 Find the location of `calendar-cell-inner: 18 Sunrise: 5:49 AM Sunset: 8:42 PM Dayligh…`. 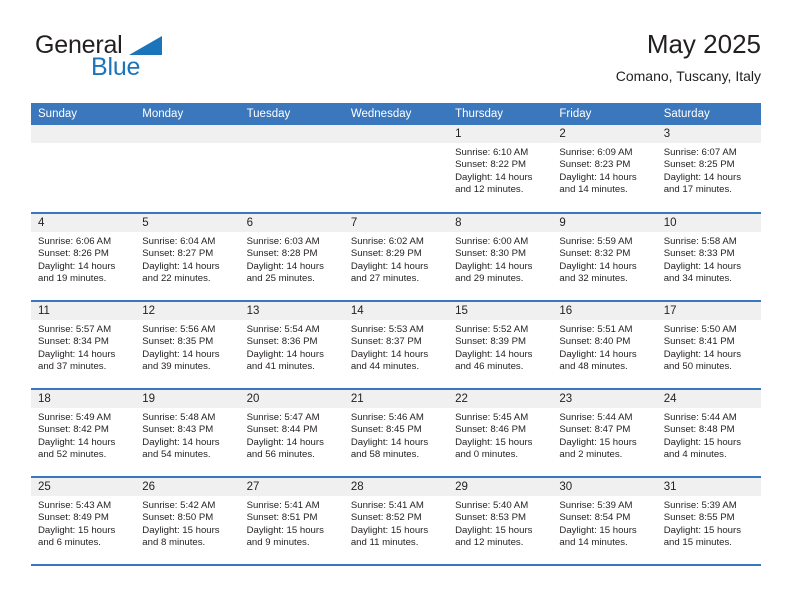

calendar-cell-inner: 18 Sunrise: 5:49 AM Sunset: 8:42 PM Dayligh… is located at coordinates (83, 433).